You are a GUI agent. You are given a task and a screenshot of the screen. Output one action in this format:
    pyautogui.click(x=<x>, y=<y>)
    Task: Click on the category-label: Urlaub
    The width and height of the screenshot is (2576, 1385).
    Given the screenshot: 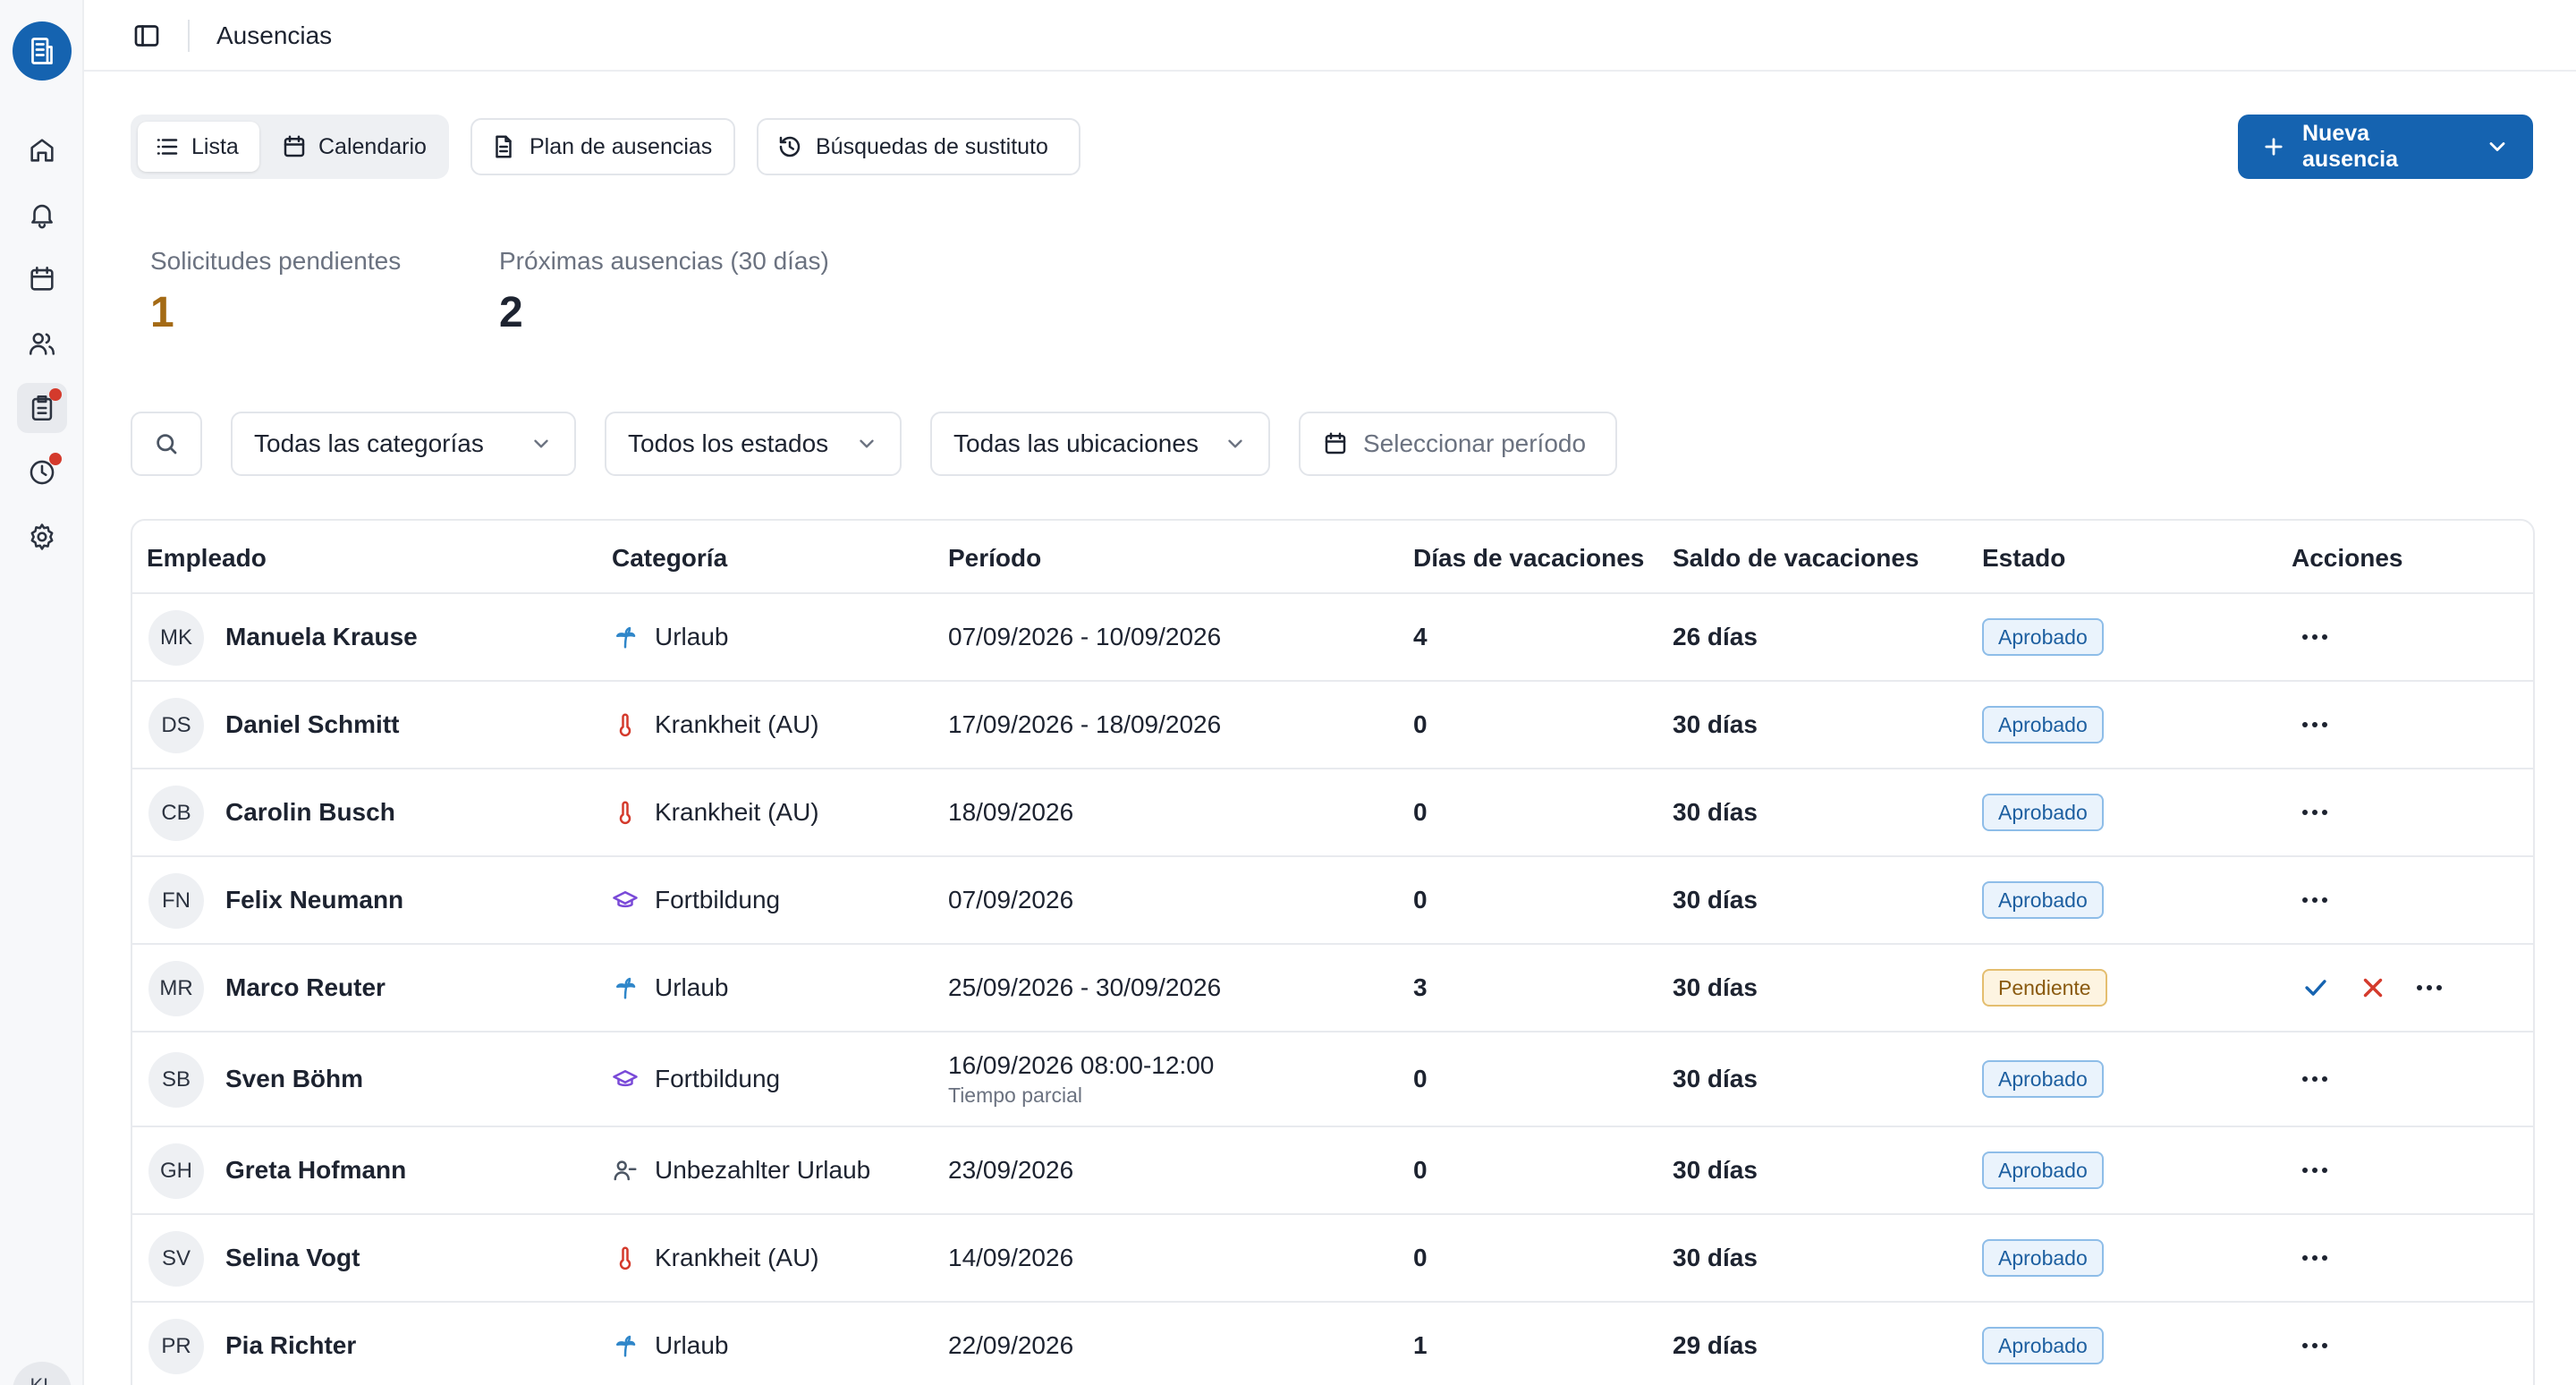 What is the action you would take?
    pyautogui.click(x=692, y=1345)
    